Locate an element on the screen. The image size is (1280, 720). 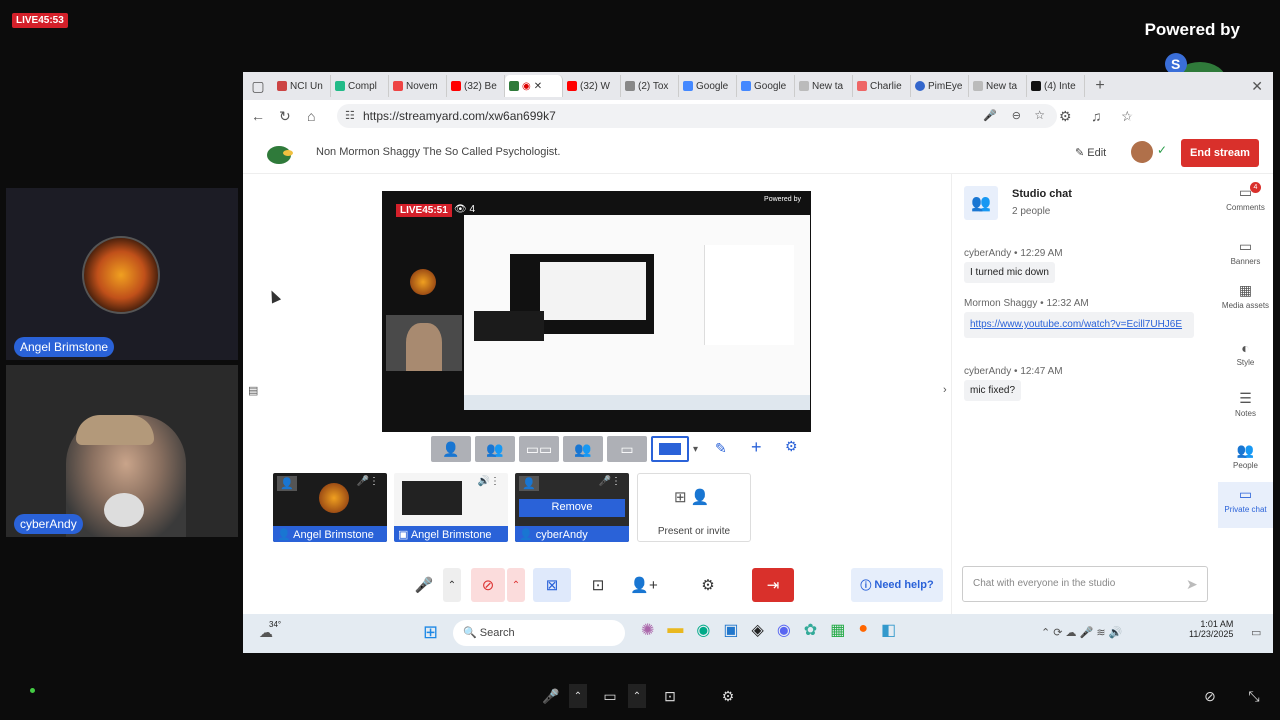
collapse-chat-icon: › is located at coordinates (945, 390).